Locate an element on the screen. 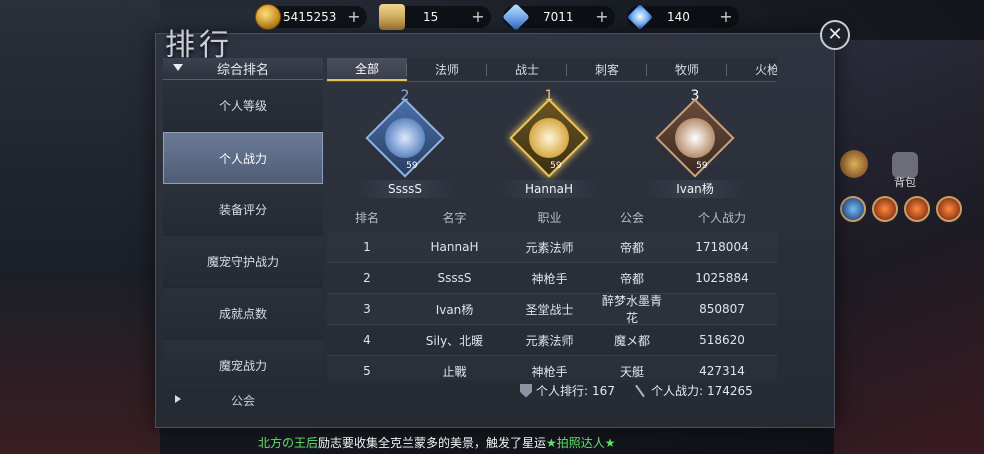 The height and width of the screenshot is (454, 984). sidebar-item-pet-guard: 魔宠守护战力 is located at coordinates (243, 262).